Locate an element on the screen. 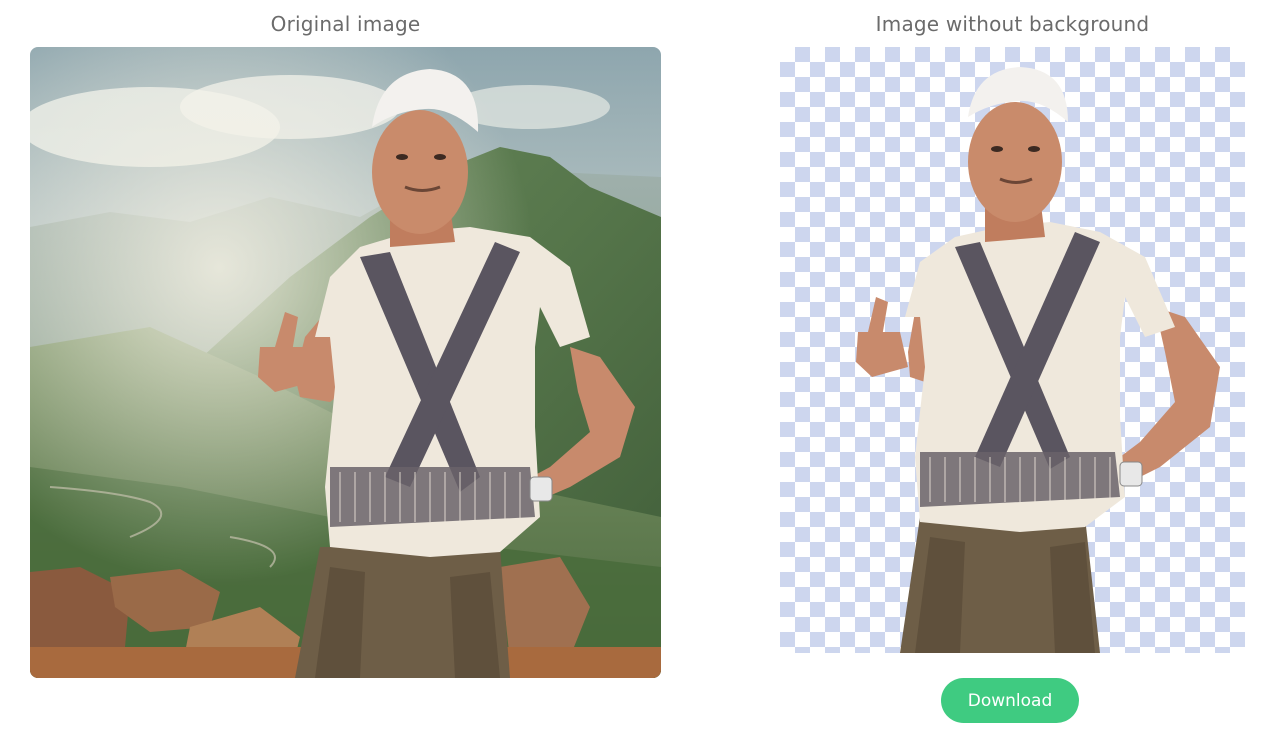  no-background-image-title: Image without background is located at coordinates (1012, 24).